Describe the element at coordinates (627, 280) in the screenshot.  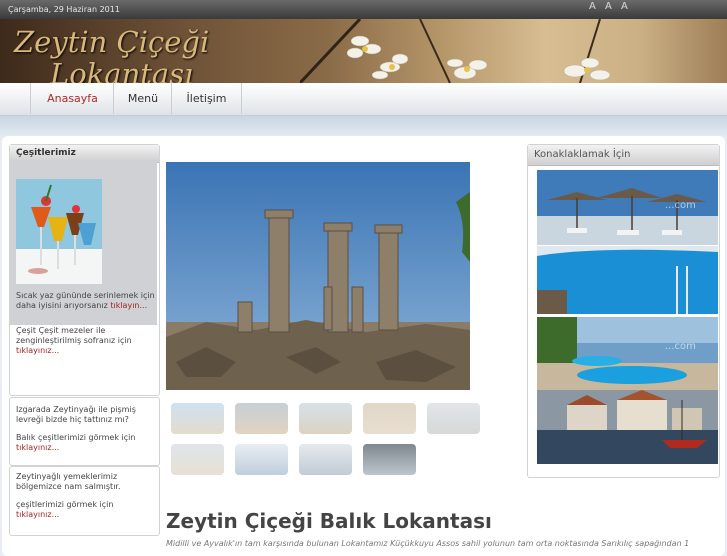
I see `accommodation-photo-pool` at that location.